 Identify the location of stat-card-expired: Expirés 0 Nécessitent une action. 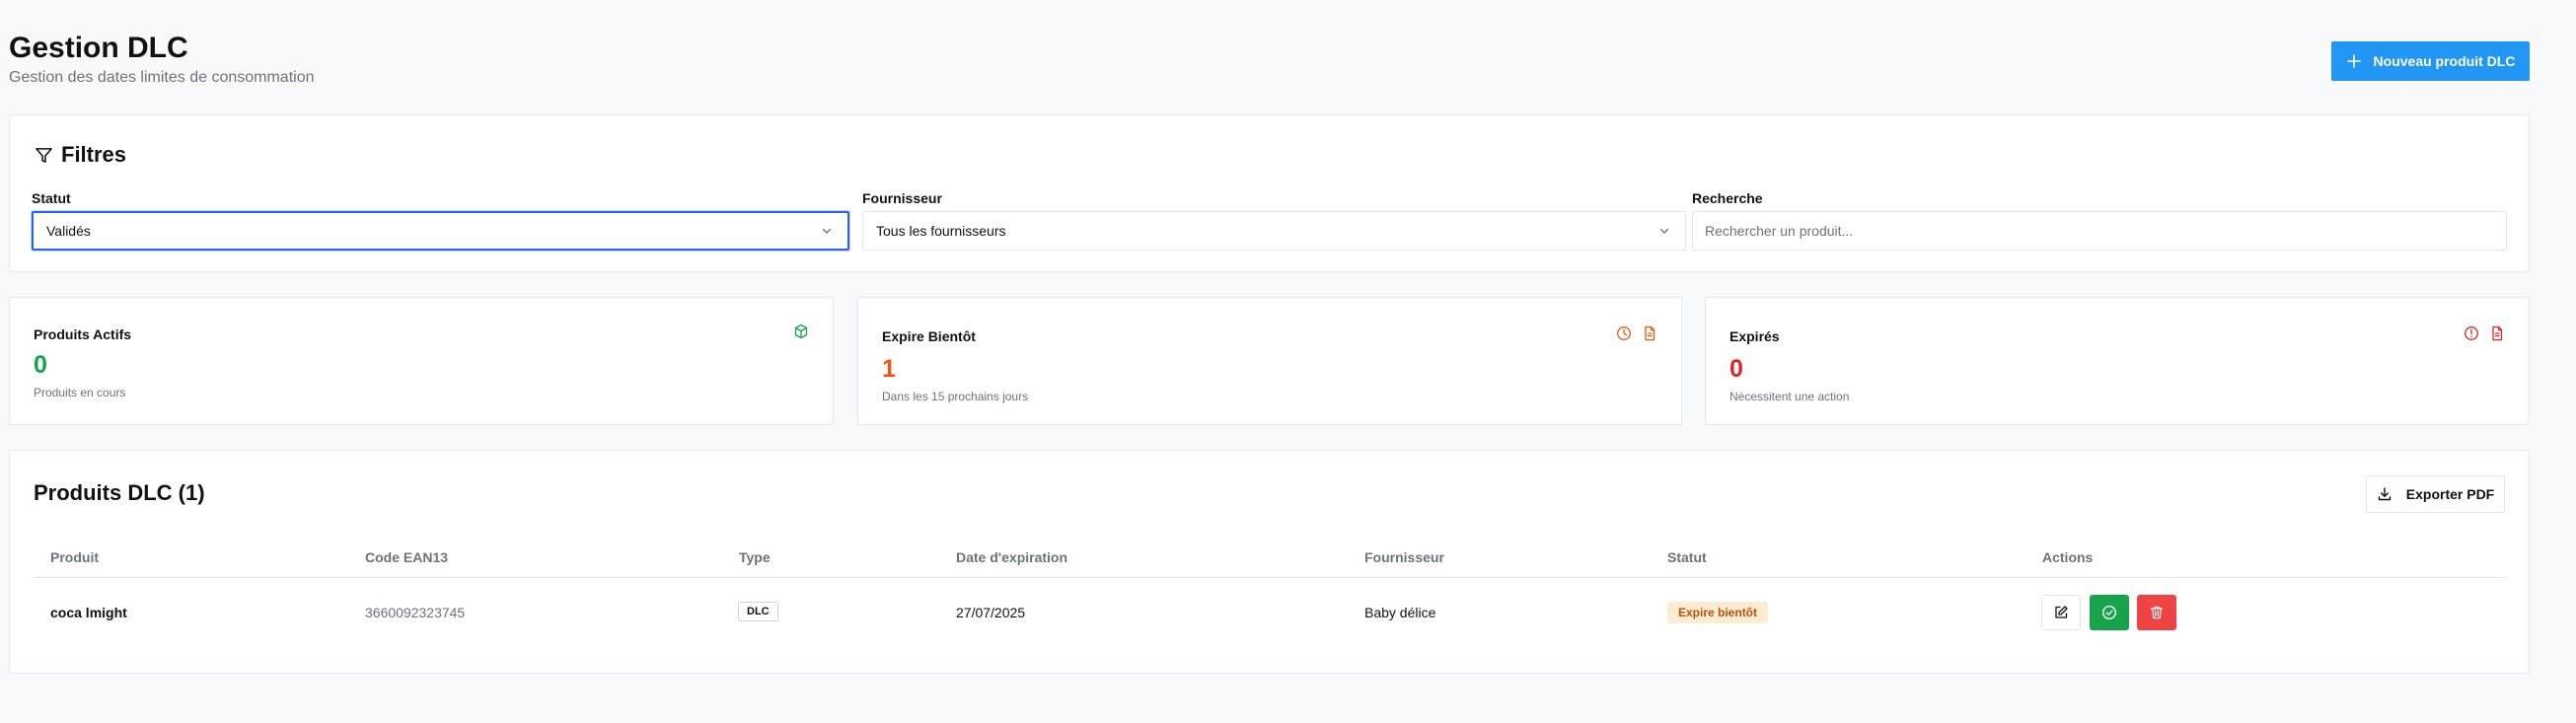
(2117, 361).